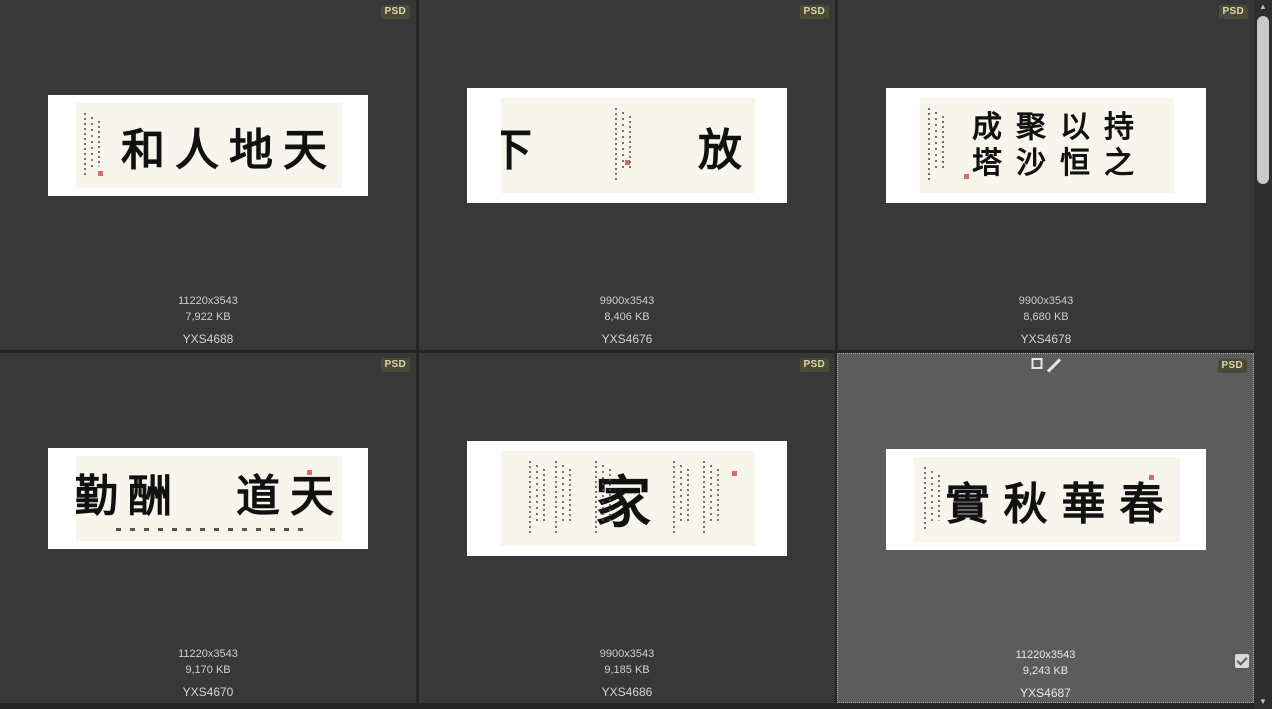  Describe the element at coordinates (1053, 365) in the screenshot. I see `pen-icon` at that location.